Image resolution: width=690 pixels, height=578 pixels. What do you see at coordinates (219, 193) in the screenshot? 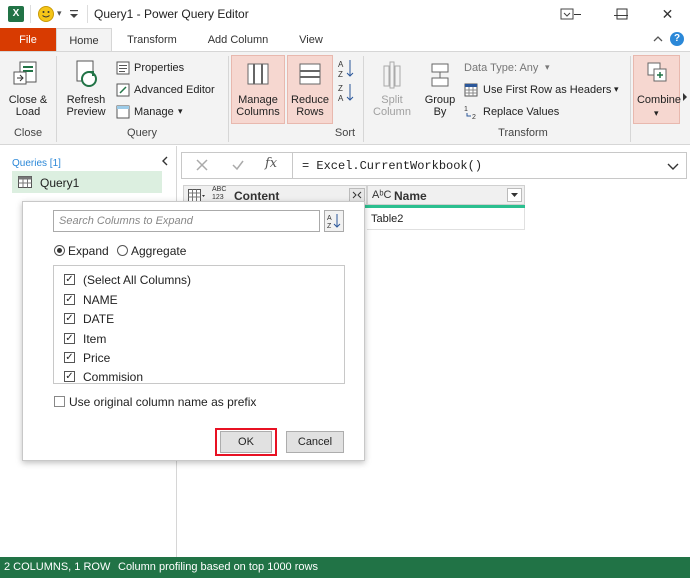
I see `column-type-icon: ABC 123` at bounding box center [219, 193].